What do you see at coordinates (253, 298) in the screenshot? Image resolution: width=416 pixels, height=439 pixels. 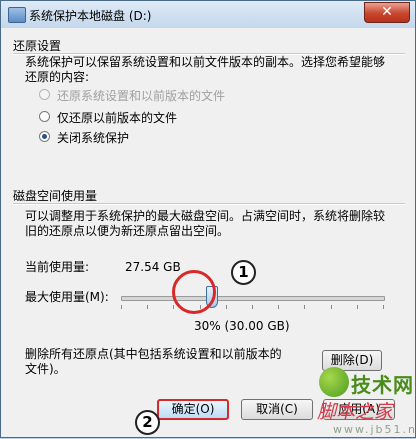 I see `slider-track` at bounding box center [253, 298].